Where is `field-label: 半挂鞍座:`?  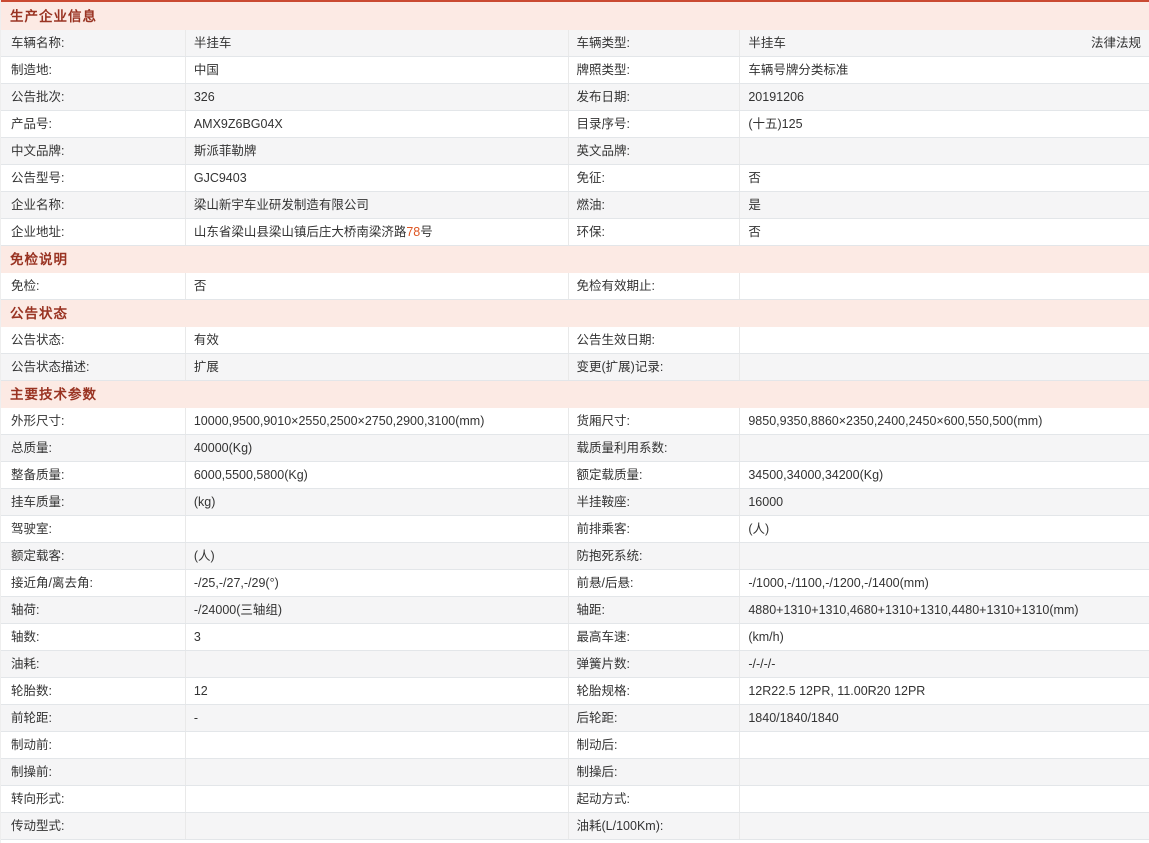 field-label: 半挂鞍座: is located at coordinates (655, 502).